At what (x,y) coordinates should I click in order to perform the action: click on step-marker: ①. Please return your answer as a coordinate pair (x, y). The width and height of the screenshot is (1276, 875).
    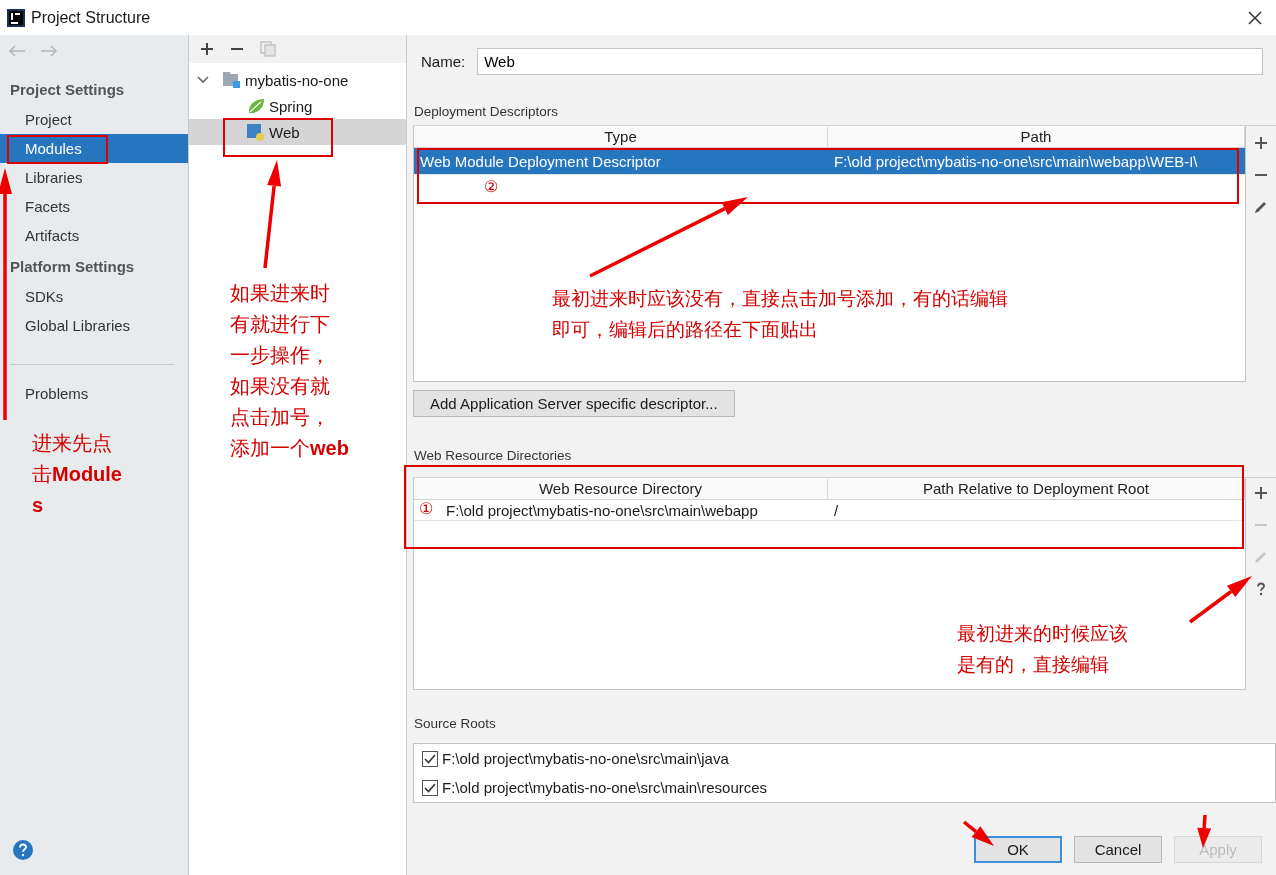
    Looking at the image, I should click on (426, 509).